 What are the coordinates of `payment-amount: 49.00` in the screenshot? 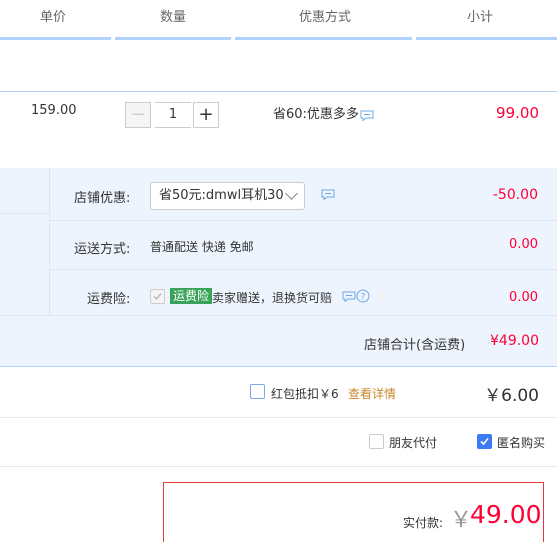 It's located at (506, 514).